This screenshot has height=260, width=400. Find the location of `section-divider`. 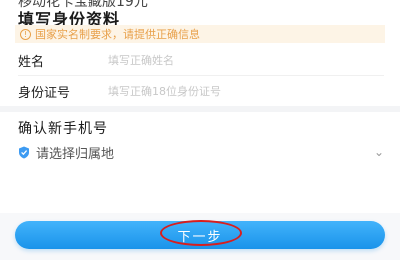

section-divider is located at coordinates (200, 109).